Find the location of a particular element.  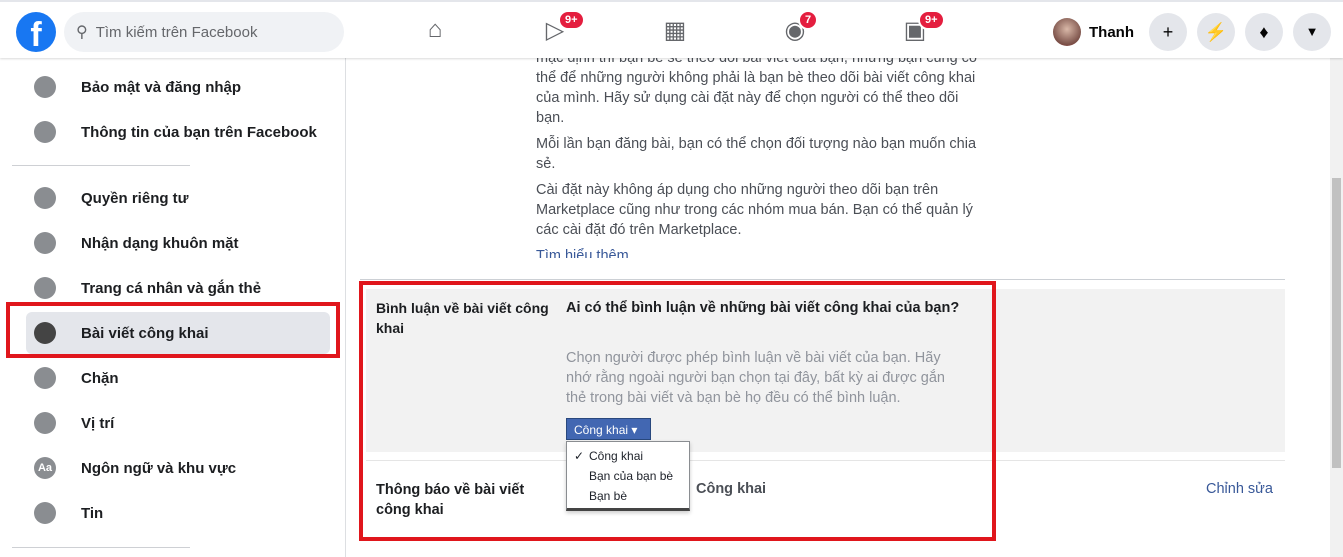

caret-down-icon: ▼ is located at coordinates (1312, 32).